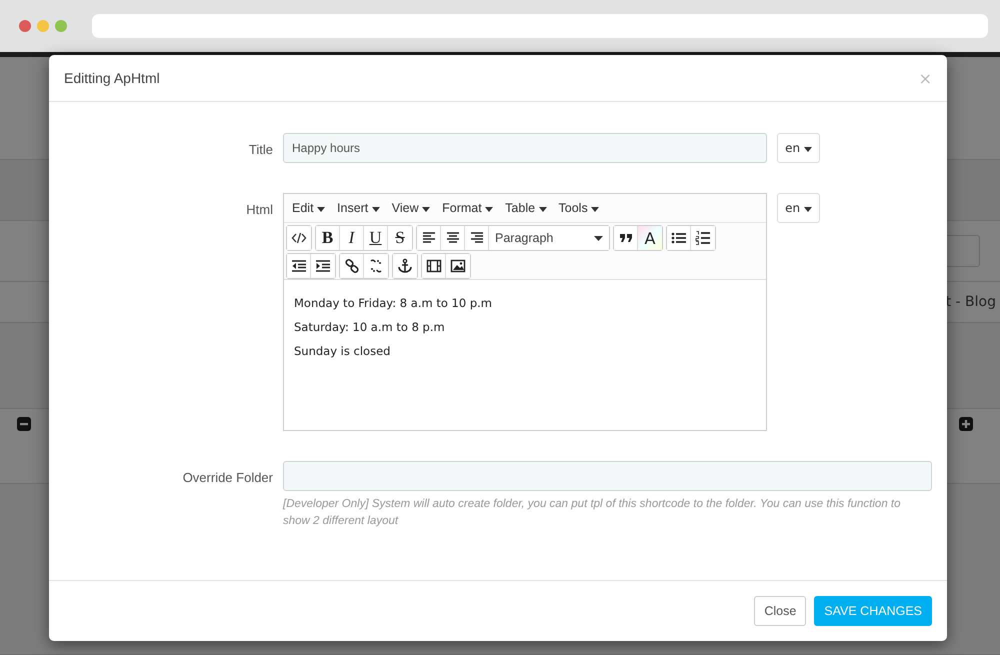 The image size is (1000, 655). I want to click on text-color-button: A, so click(650, 238).